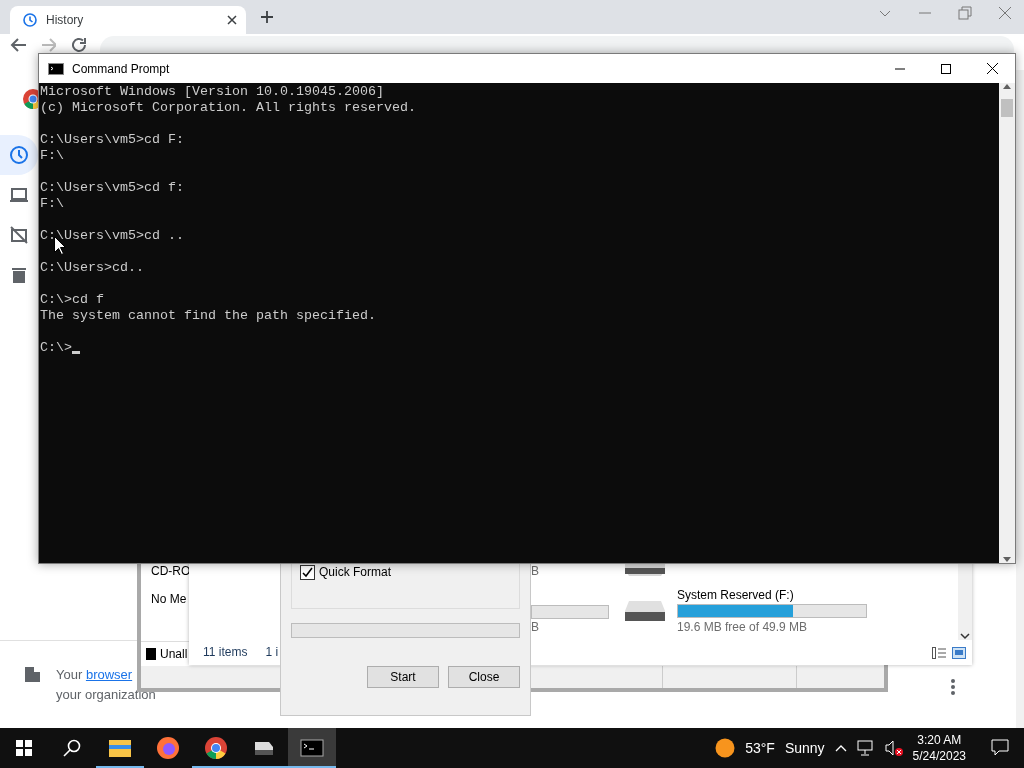 The width and height of the screenshot is (1024, 768). Describe the element at coordinates (174, 654) in the screenshot. I see `legend-label: Unall` at that location.